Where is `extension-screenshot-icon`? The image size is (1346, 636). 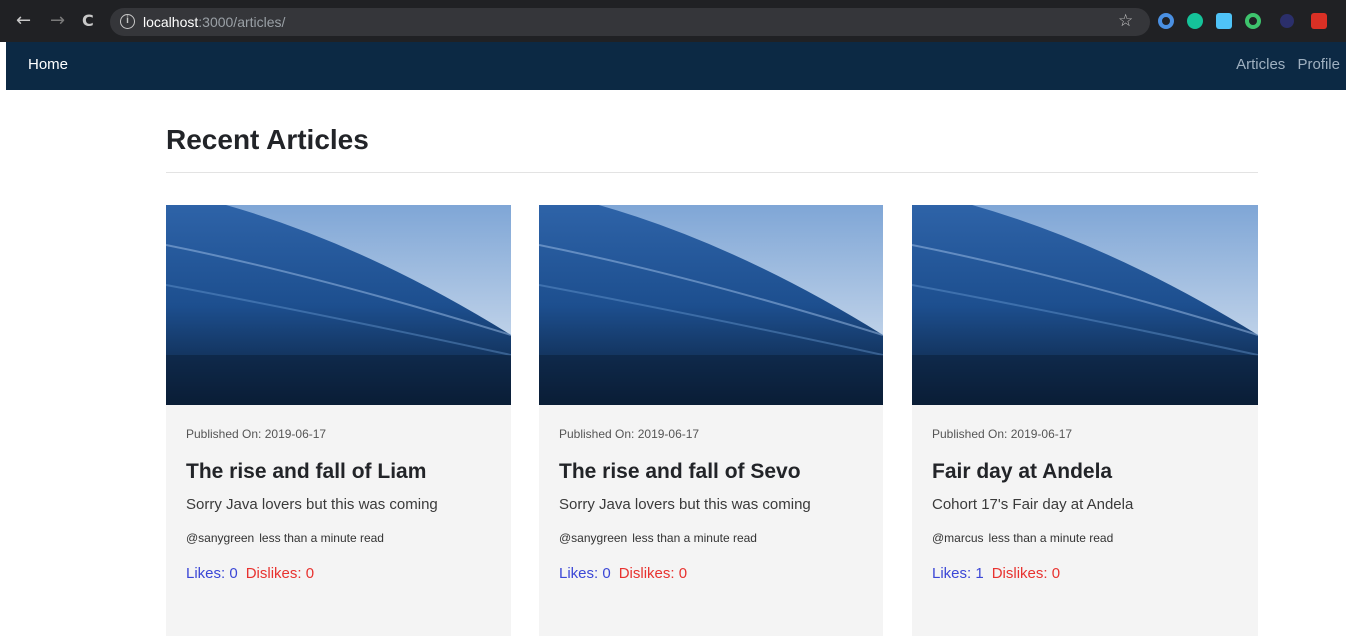 extension-screenshot-icon is located at coordinates (1224, 21).